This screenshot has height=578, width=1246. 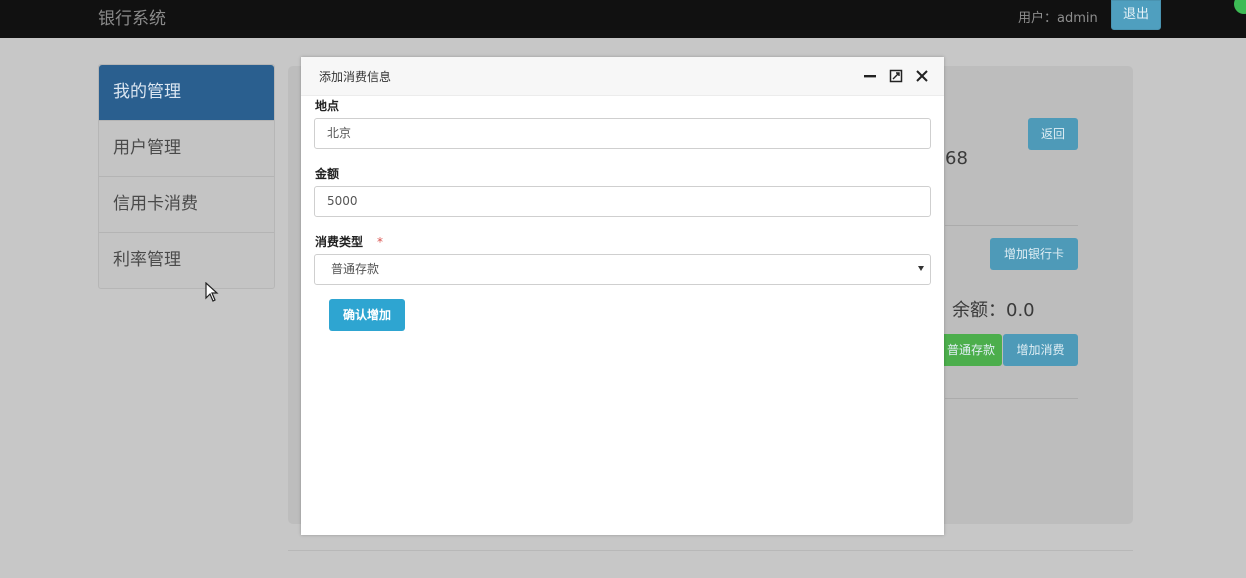 What do you see at coordinates (1034, 254) in the screenshot?
I see `add-bank-card-button: 增加银行卡` at bounding box center [1034, 254].